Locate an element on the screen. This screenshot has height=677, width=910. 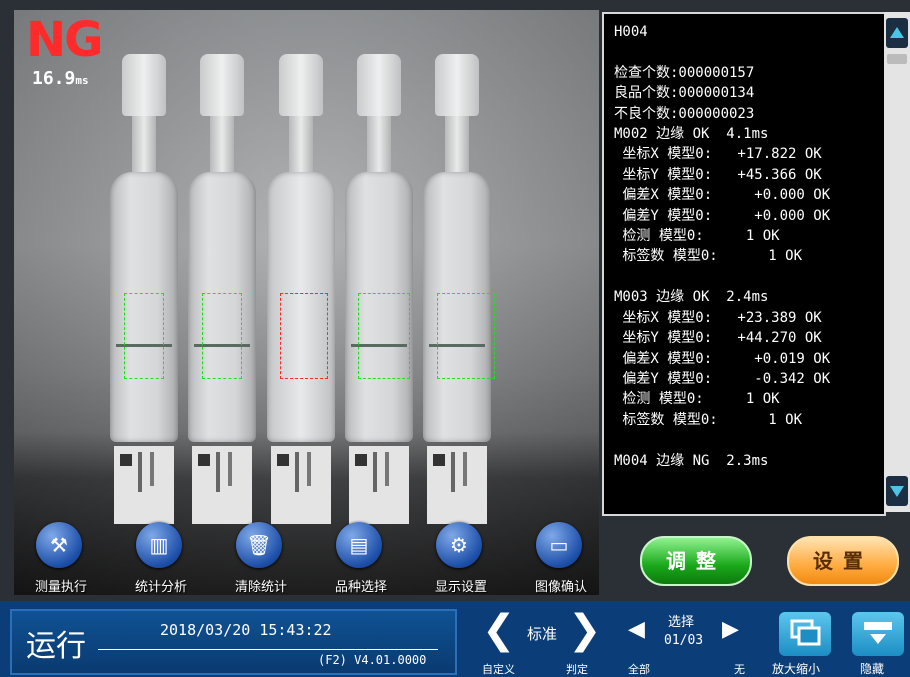
zoom-button is located at coordinates (805, 634).